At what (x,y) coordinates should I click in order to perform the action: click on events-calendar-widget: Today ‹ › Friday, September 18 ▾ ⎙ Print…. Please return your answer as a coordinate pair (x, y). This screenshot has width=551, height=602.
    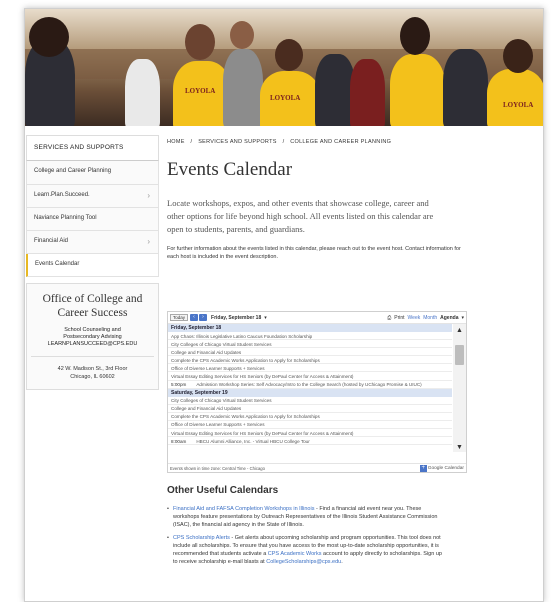
    Looking at the image, I should click on (317, 392).